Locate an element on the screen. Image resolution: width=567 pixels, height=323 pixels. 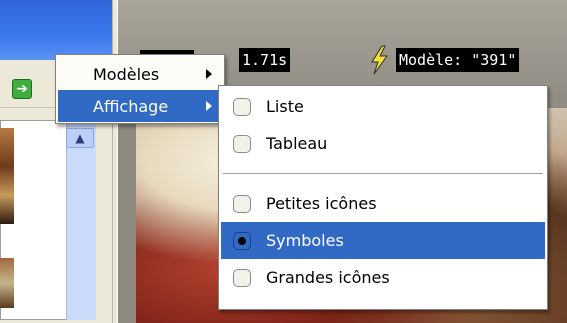
submenu-item-grandes-icones: Grandes icônes is located at coordinates (383, 277).